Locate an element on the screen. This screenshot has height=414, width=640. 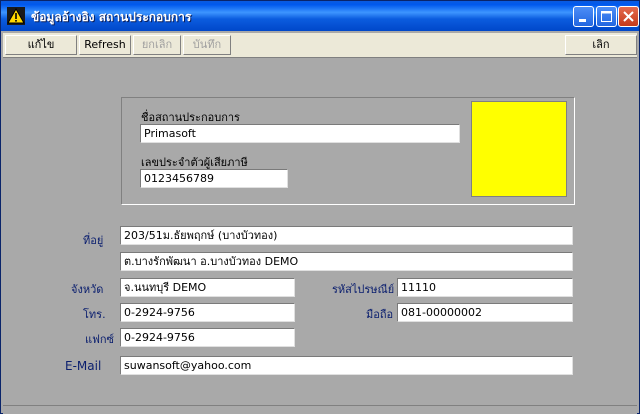
edit-button: แก้ไข is located at coordinates (41, 45).